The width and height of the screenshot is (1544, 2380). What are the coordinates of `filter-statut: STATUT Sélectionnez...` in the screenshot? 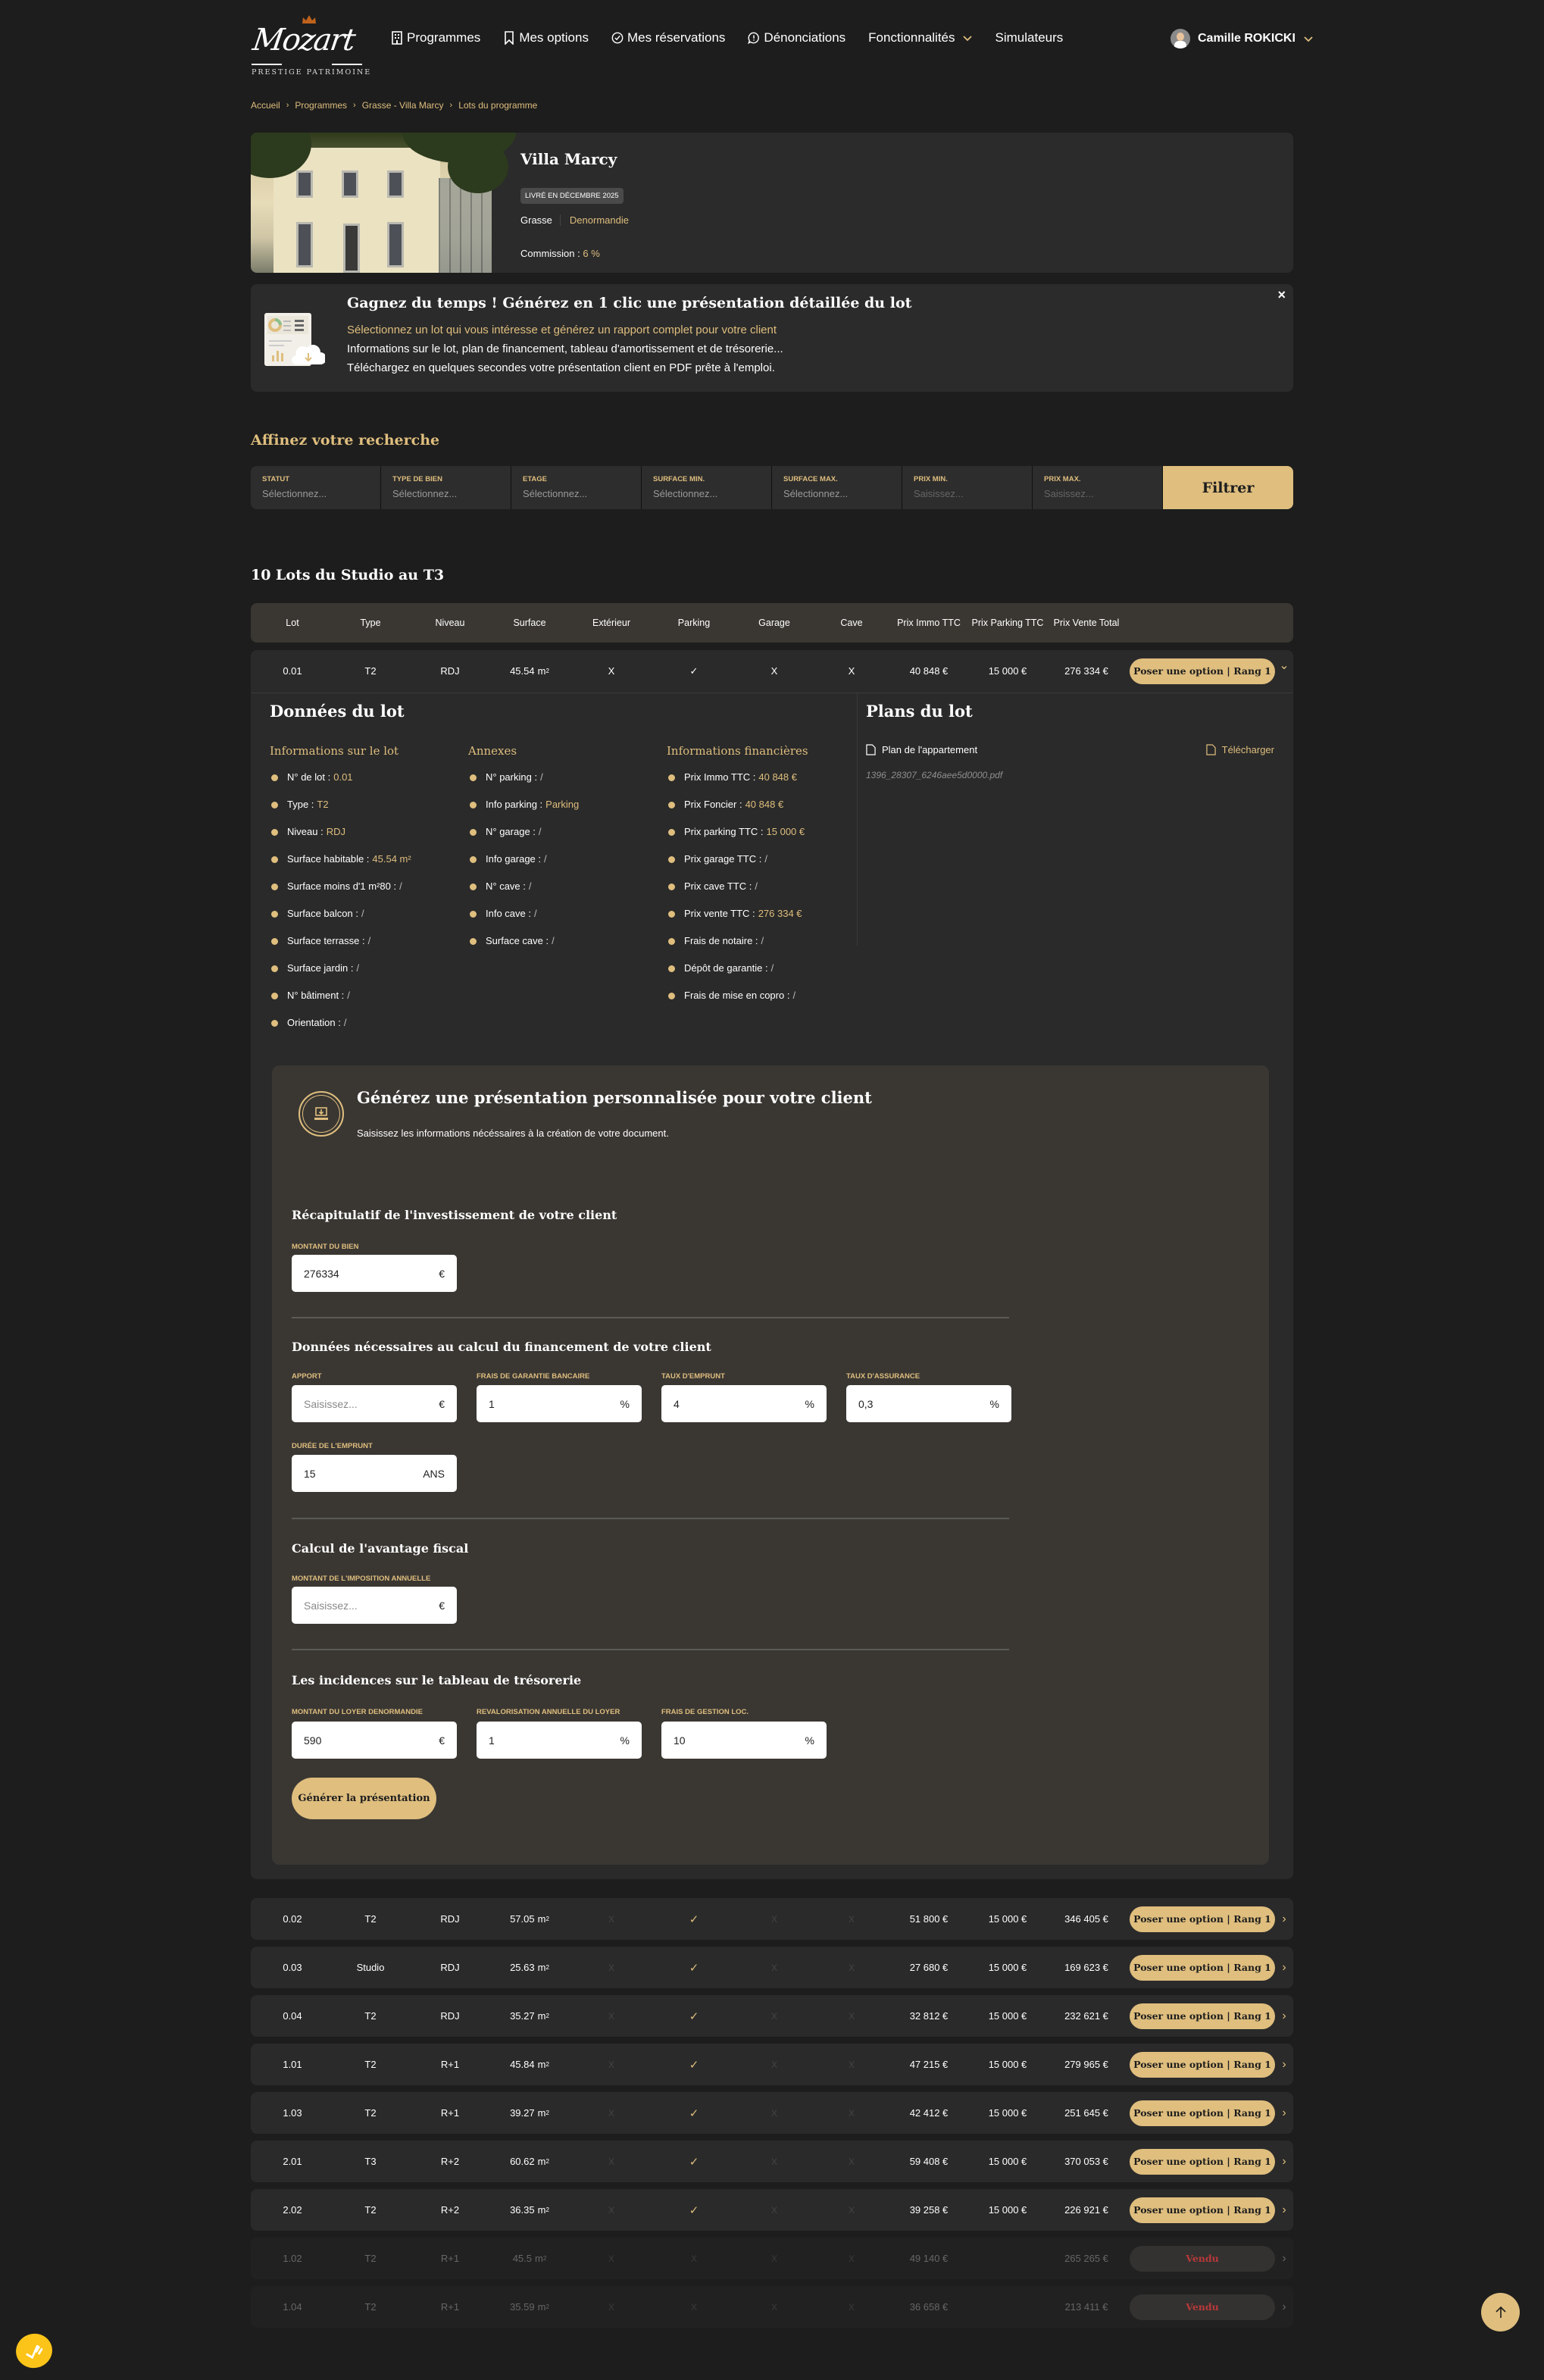 It's located at (316, 487).